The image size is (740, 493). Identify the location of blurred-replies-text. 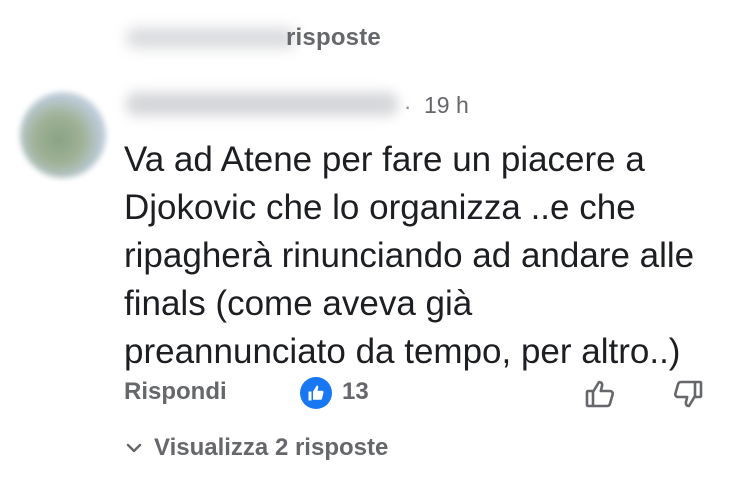
(211, 38).